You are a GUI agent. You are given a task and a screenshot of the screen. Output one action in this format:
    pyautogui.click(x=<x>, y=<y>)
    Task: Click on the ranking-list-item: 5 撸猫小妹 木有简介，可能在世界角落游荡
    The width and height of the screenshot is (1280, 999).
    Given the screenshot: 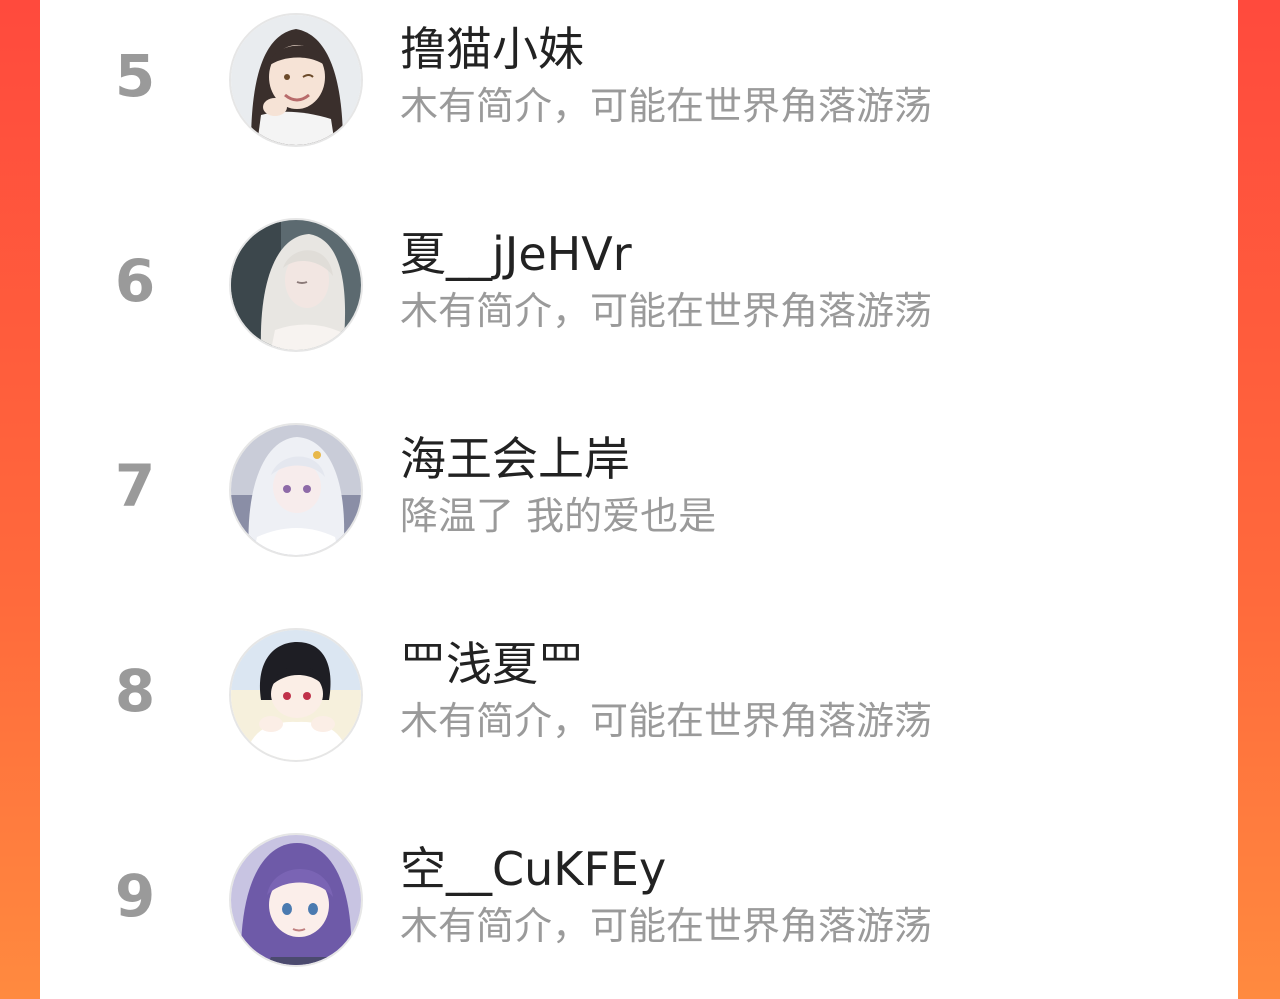 What is the action you would take?
    pyautogui.click(x=639, y=80)
    